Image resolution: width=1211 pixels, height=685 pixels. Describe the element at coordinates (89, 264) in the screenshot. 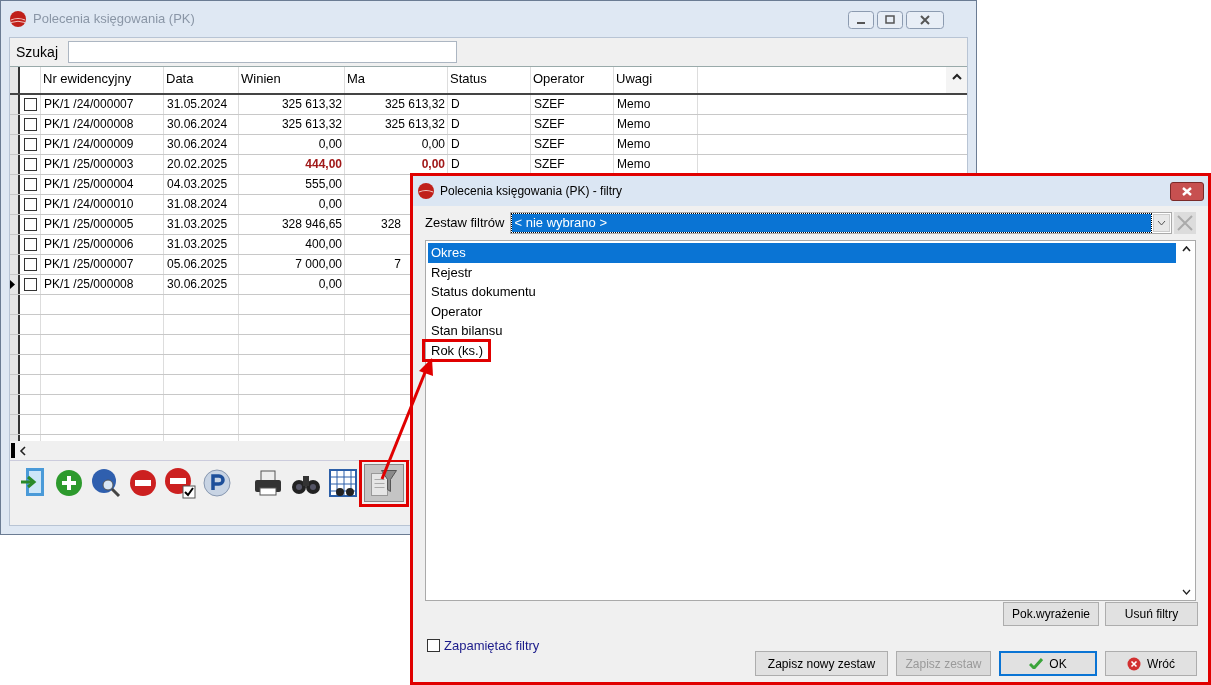

I see `table-cell: PK/1 /25/000007` at that location.